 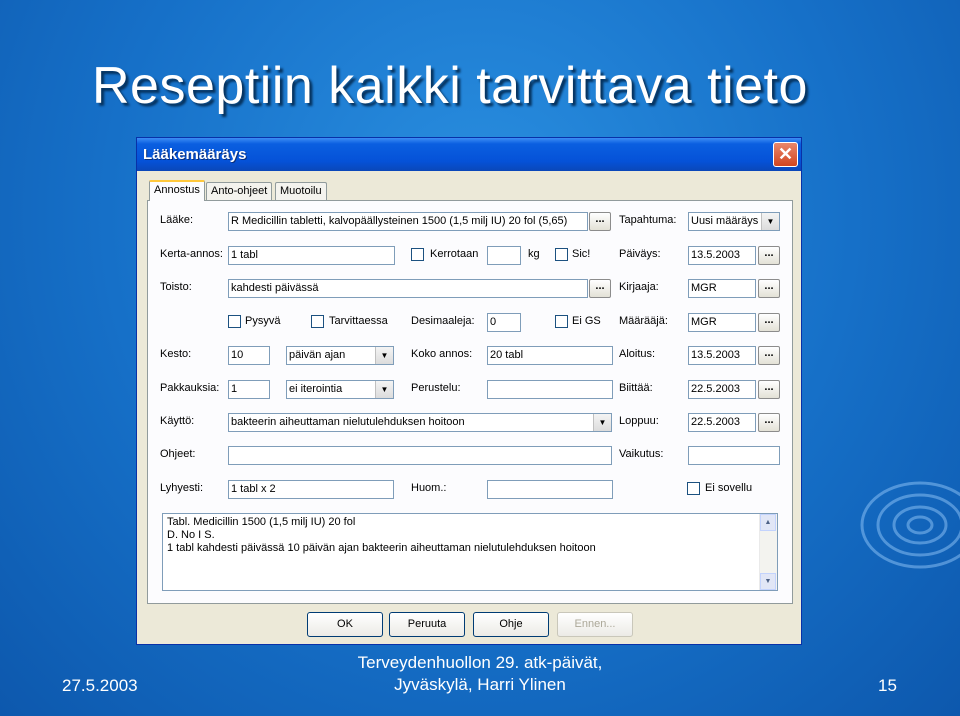 I want to click on huom-field, so click(x=550, y=489).